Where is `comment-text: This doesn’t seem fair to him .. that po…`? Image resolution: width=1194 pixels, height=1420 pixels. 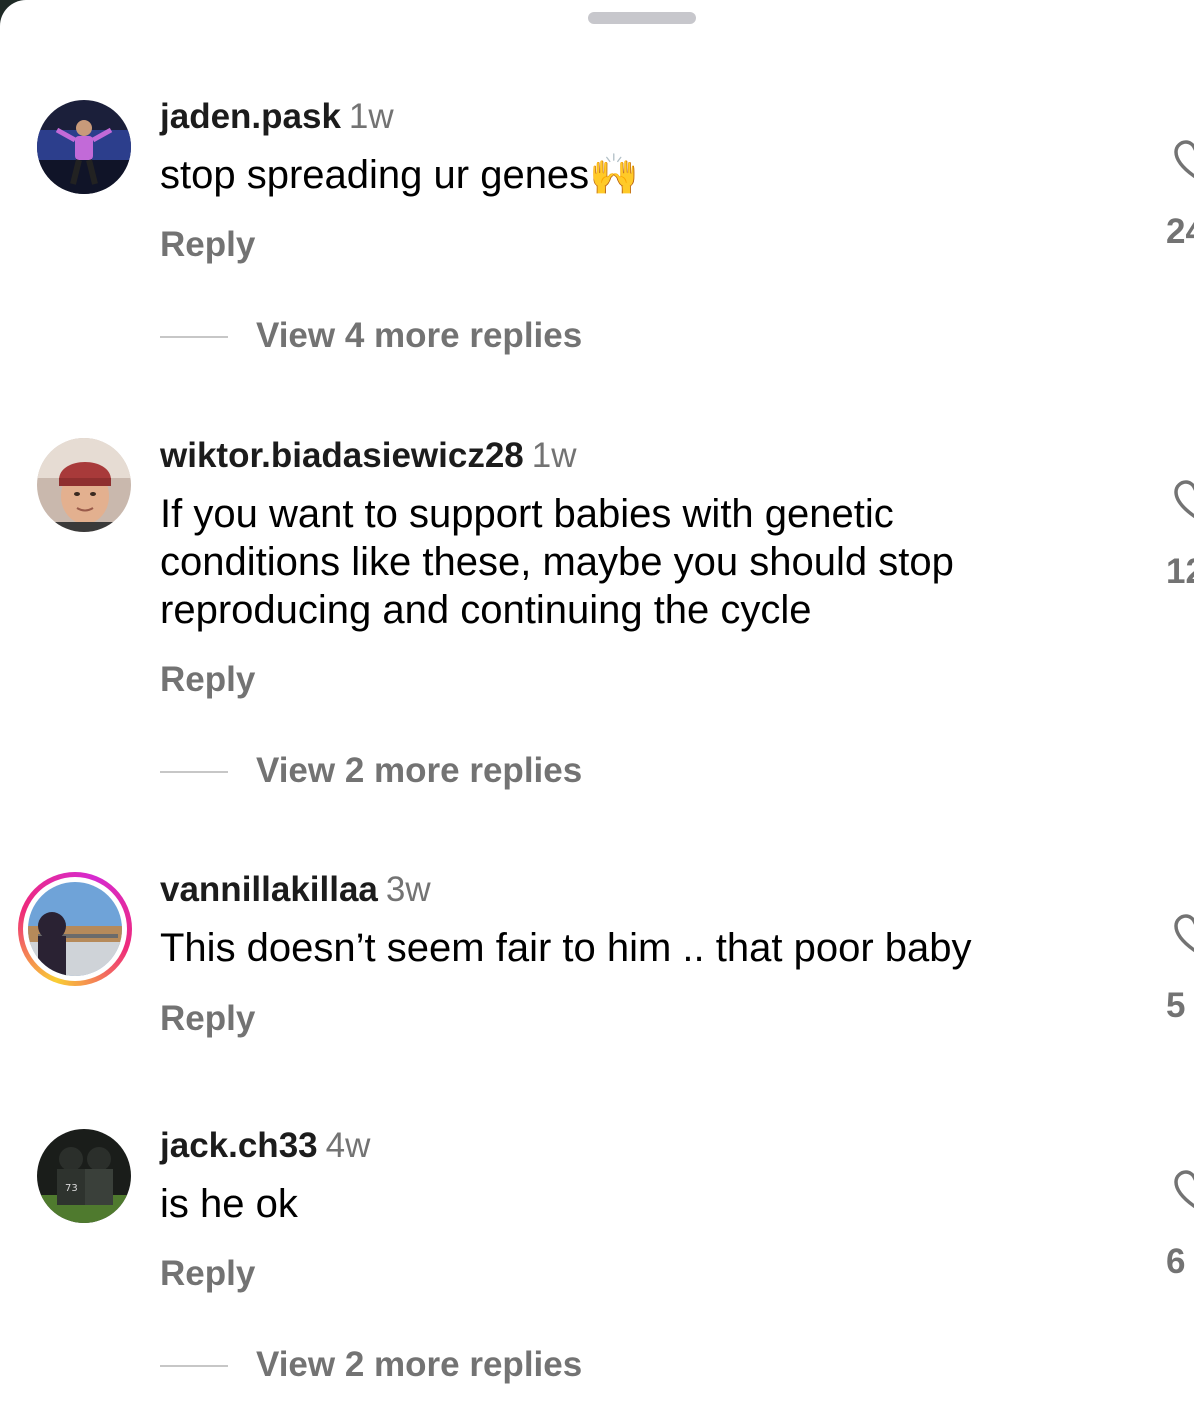
comment-text: This doesn’t seem fair to him .. that po… is located at coordinates (566, 948).